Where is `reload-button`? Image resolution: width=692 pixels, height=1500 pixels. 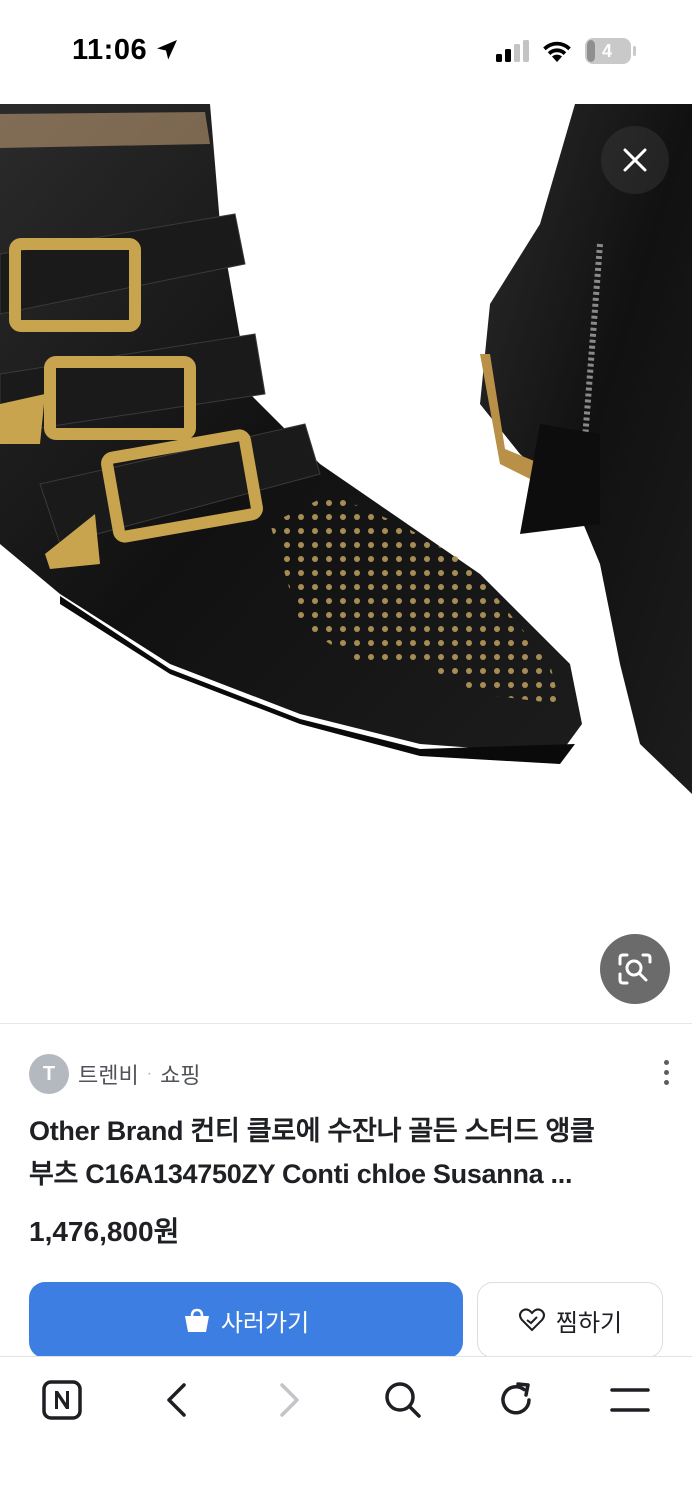 reload-button is located at coordinates (516, 1400).